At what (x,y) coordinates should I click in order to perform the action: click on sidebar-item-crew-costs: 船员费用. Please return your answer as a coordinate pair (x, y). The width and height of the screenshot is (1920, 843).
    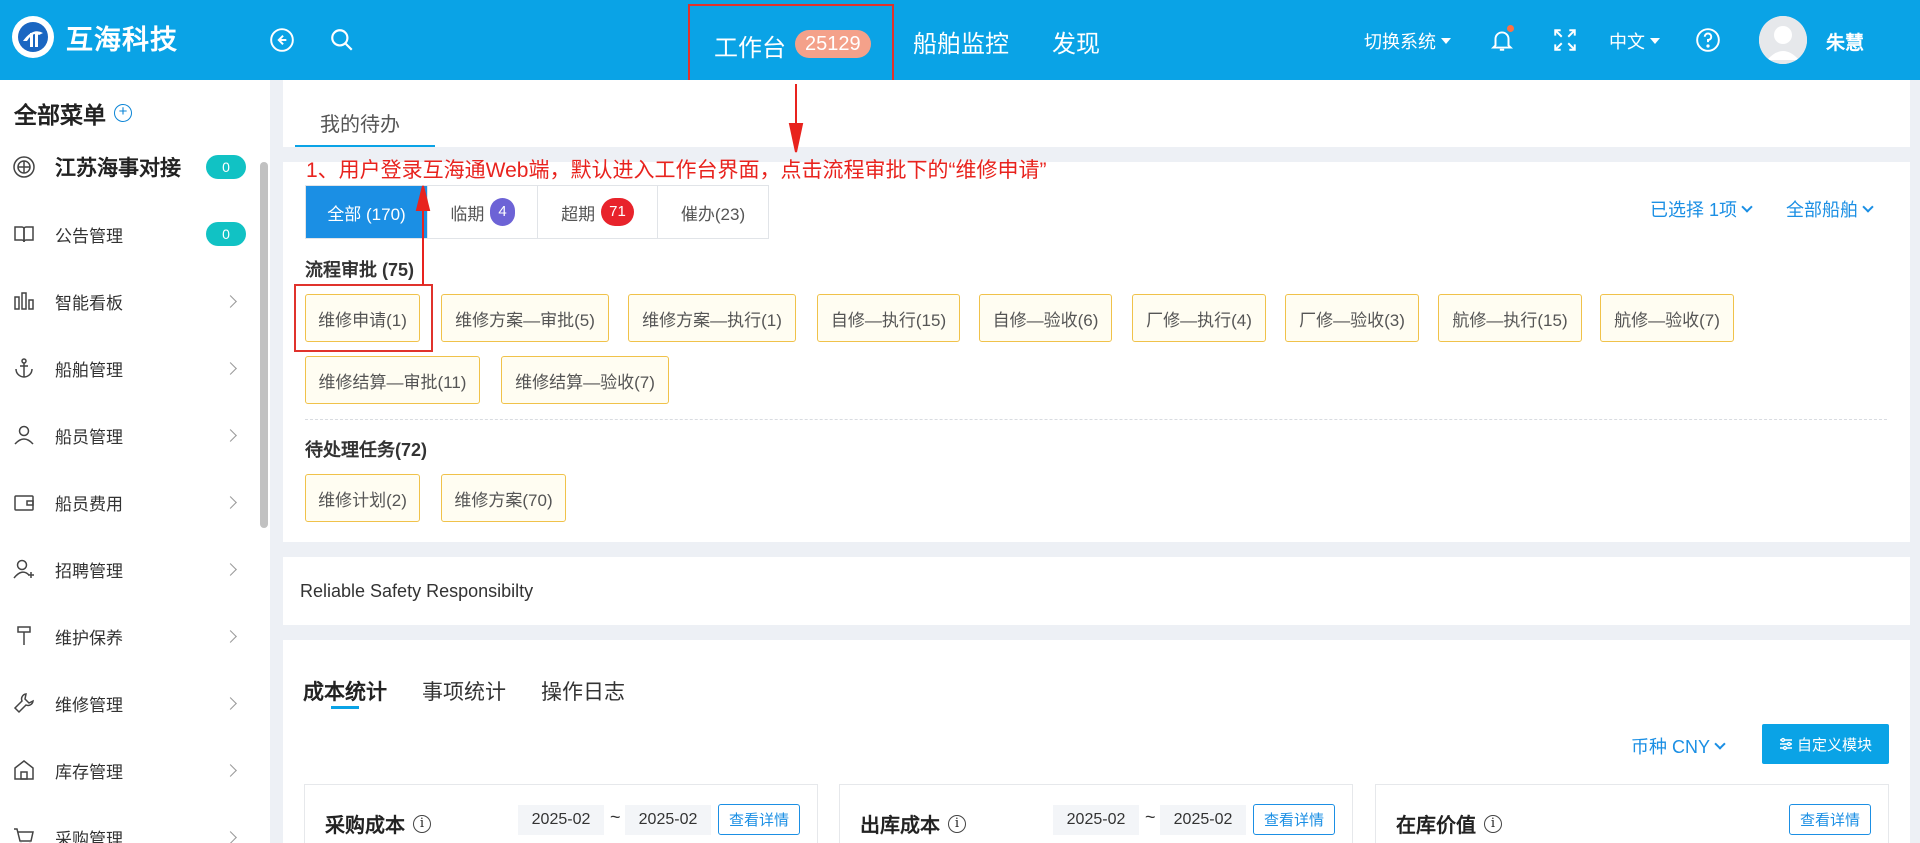
    Looking at the image, I should click on (131, 502).